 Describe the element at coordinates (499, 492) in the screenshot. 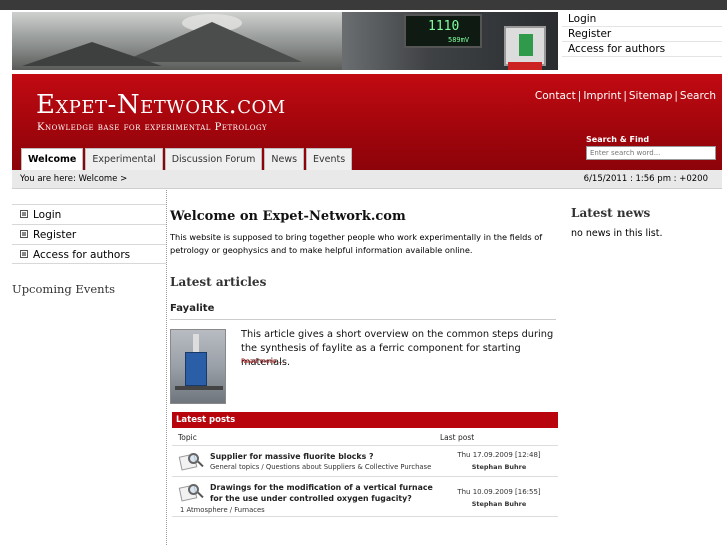

I see `post-date: Thu 10.09.2009 [16:55]` at that location.